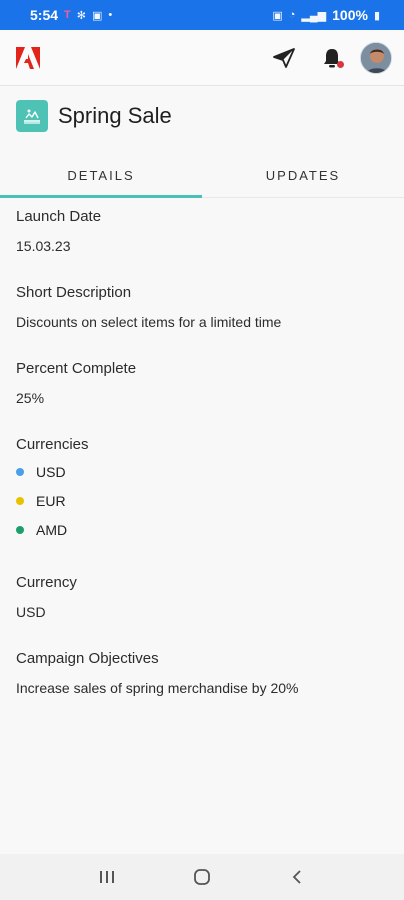 The height and width of the screenshot is (900, 404). What do you see at coordinates (314, 15) in the screenshot?
I see `signal-icon: ▂▄▆` at bounding box center [314, 15].